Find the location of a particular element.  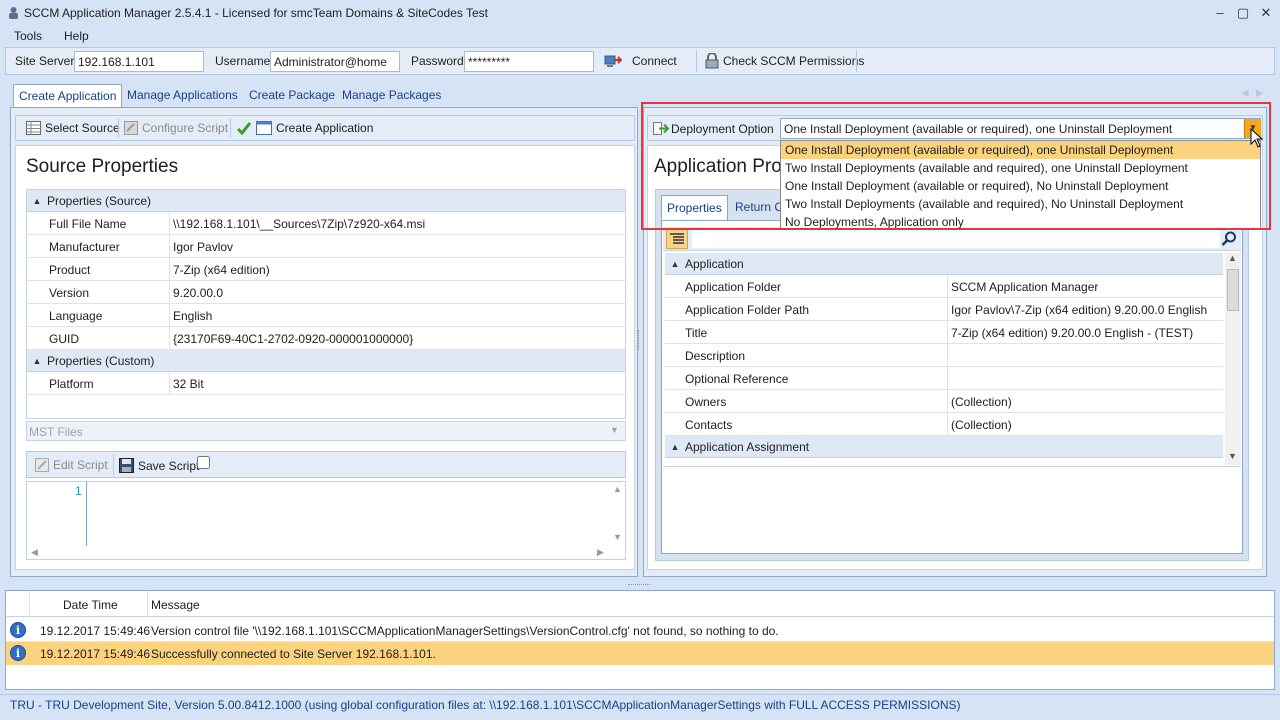

property-key: Manufacturer is located at coordinates (98, 246).